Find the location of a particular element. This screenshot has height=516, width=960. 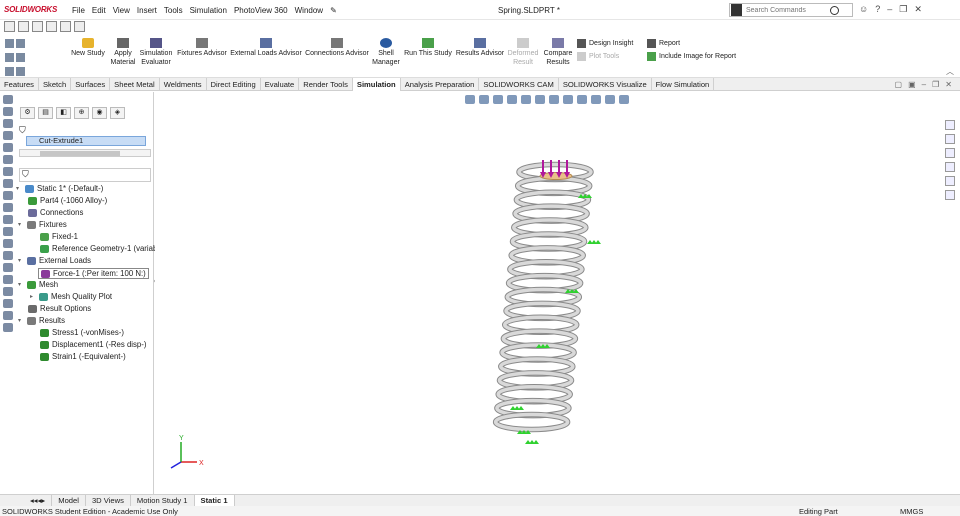

menu-simulation: Simulation is located at coordinates (208, 10).